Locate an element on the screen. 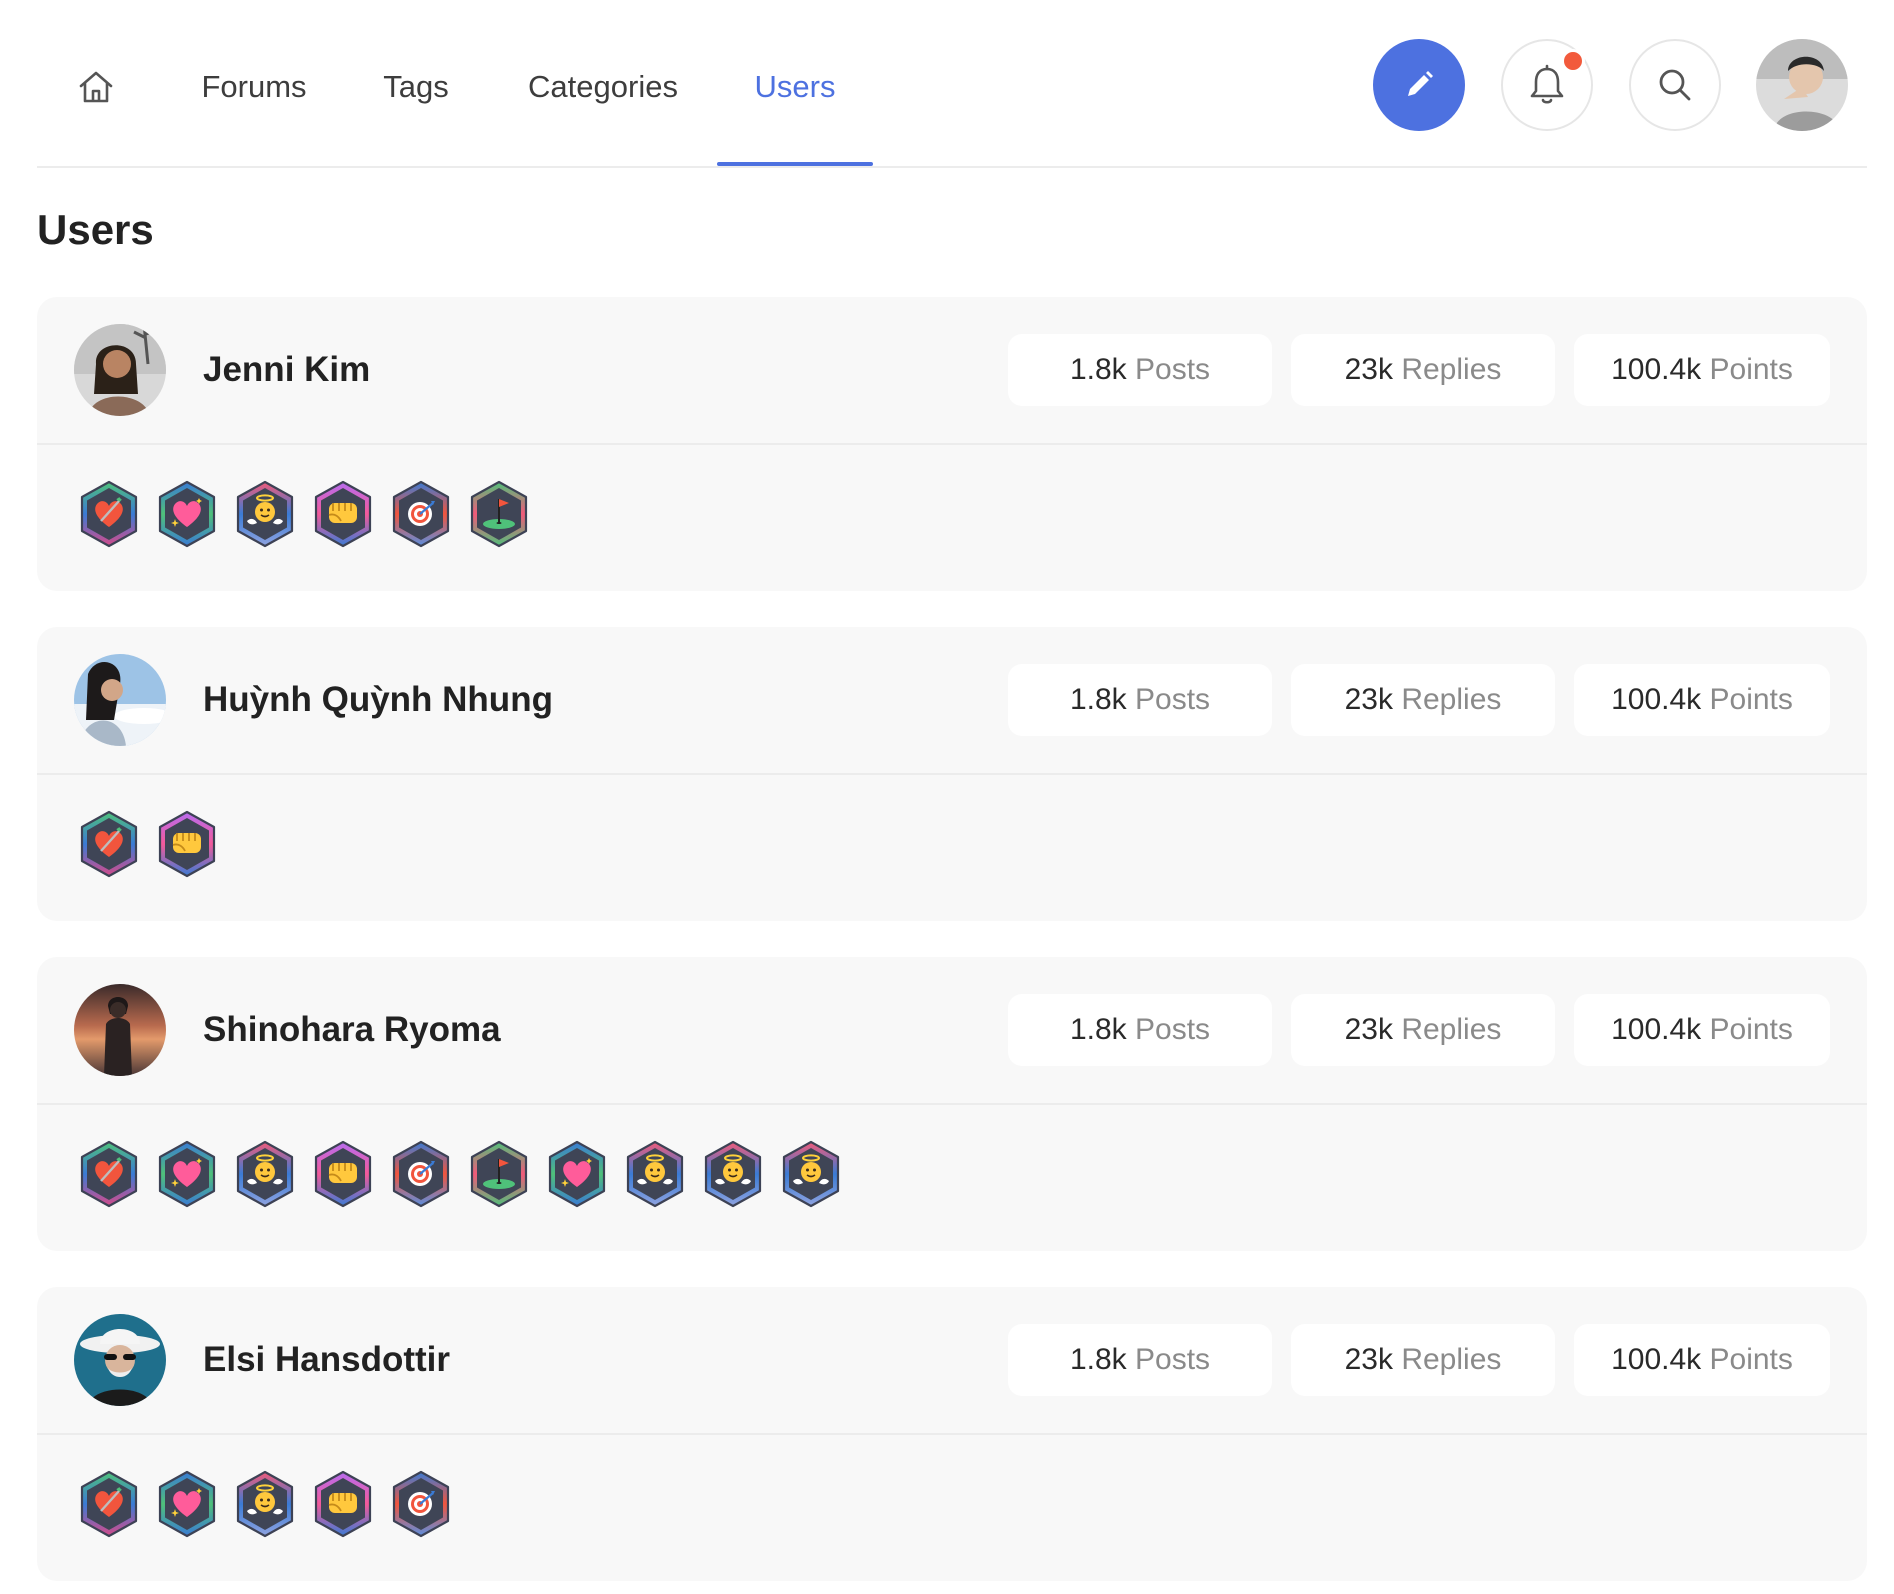 Image resolution: width=1894 pixels, height=1594 pixels. user-name: Shinohara Ryoma is located at coordinates (352, 1030).